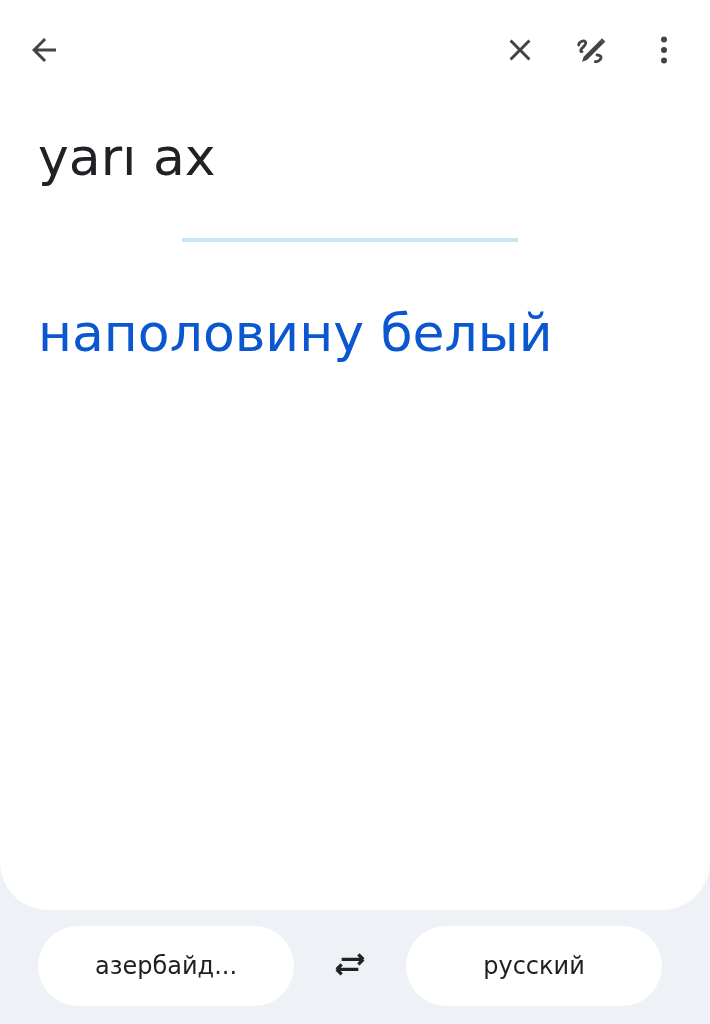 This screenshot has height=1024, width=710. What do you see at coordinates (127, 157) in the screenshot?
I see `source-text: yarı ax` at bounding box center [127, 157].